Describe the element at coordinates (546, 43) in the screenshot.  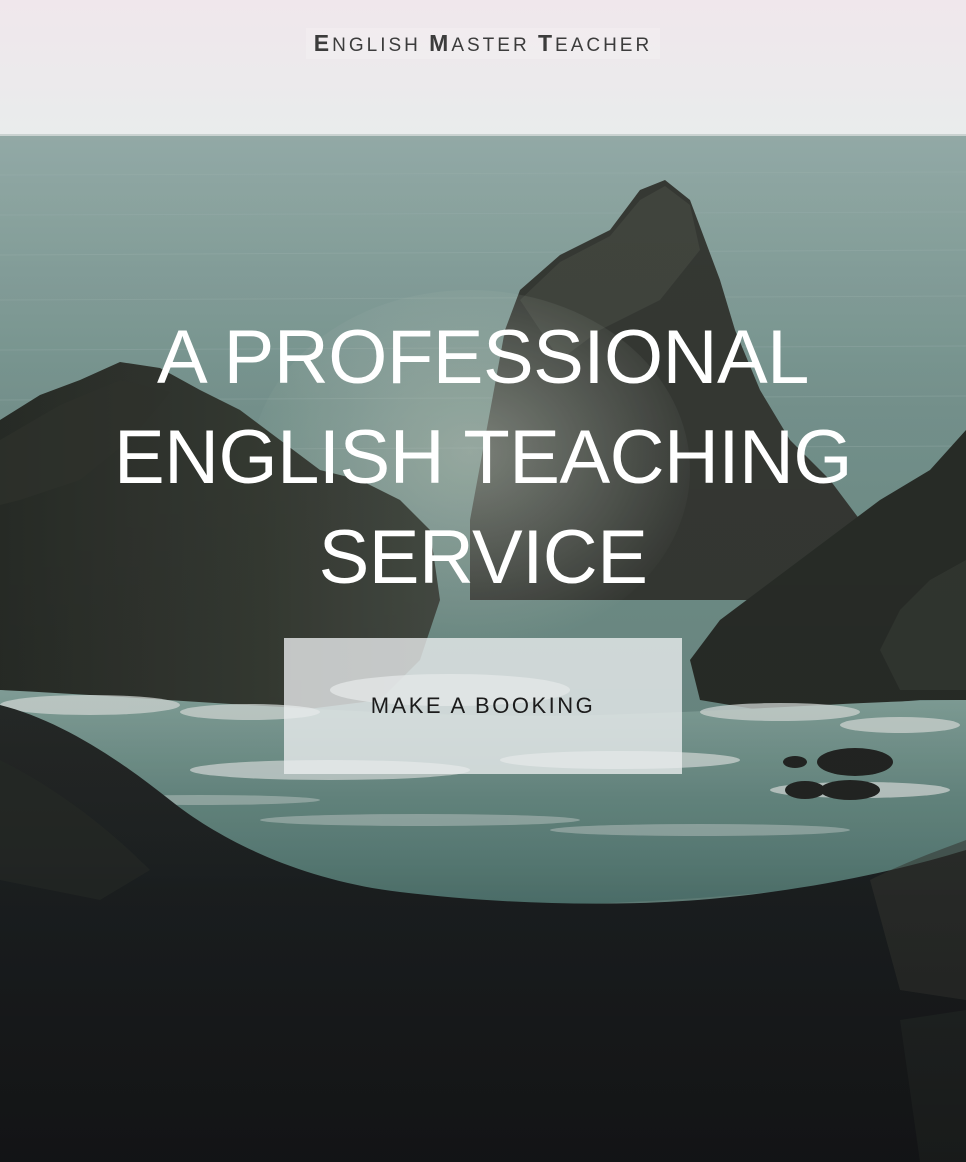
I see `brand-initial-t: T` at that location.